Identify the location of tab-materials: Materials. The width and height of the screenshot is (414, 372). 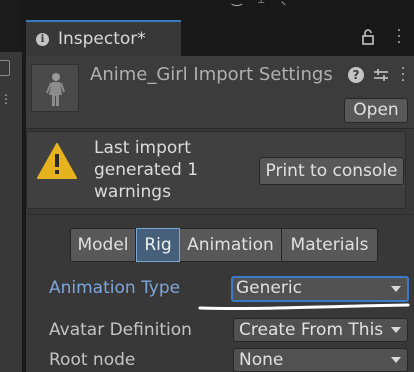
(330, 245).